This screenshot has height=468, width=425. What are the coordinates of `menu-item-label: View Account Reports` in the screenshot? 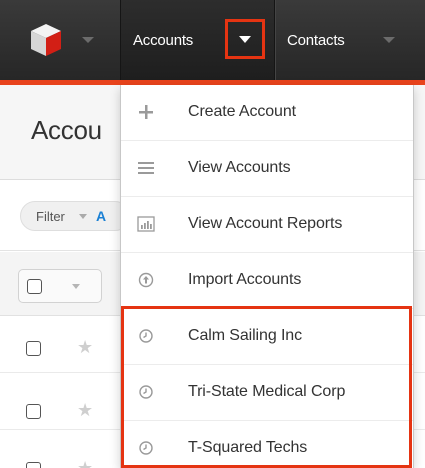 It's located at (265, 224).